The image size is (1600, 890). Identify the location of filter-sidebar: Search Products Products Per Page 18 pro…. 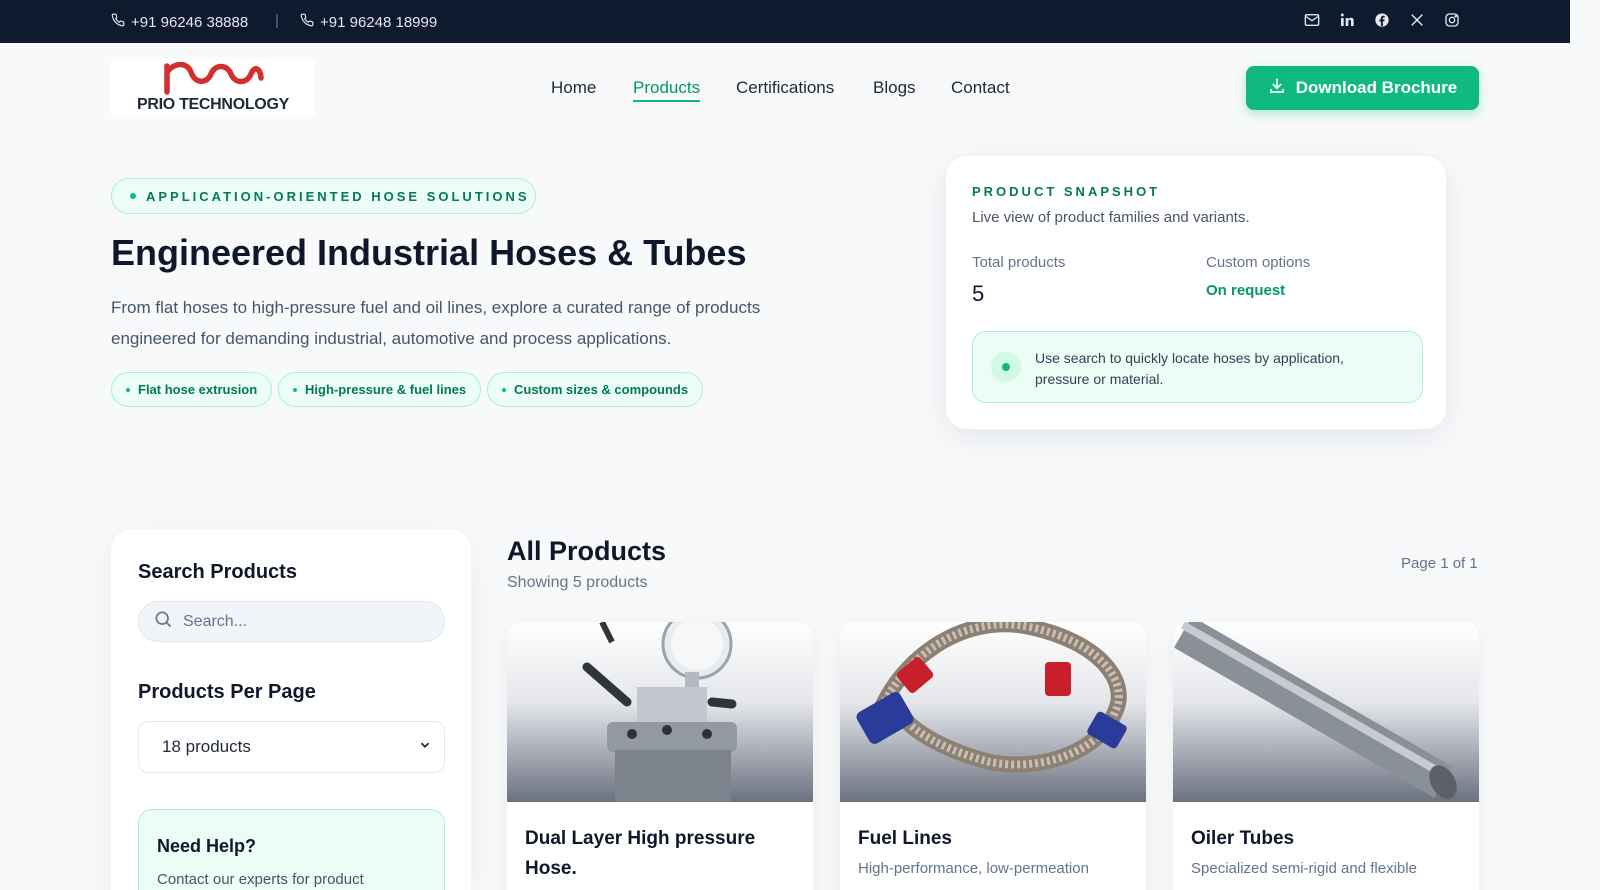
(291, 709).